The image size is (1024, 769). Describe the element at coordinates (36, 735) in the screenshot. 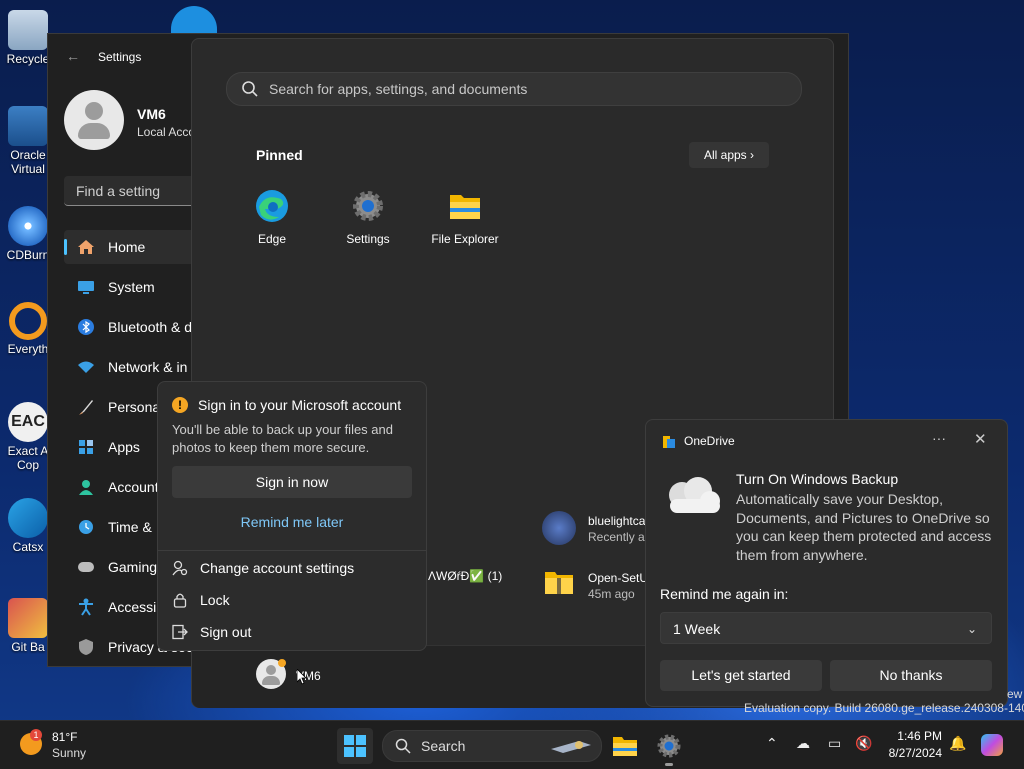

I see `weather-notification-badge: 1` at that location.